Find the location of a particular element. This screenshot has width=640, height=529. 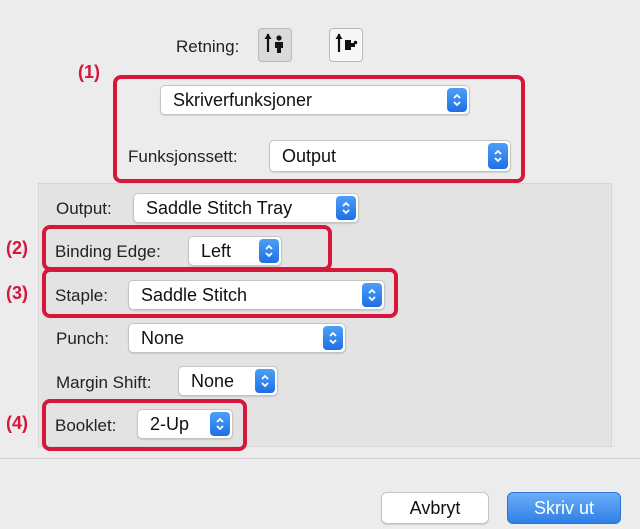

portrait-orientation-icon is located at coordinates (275, 45).